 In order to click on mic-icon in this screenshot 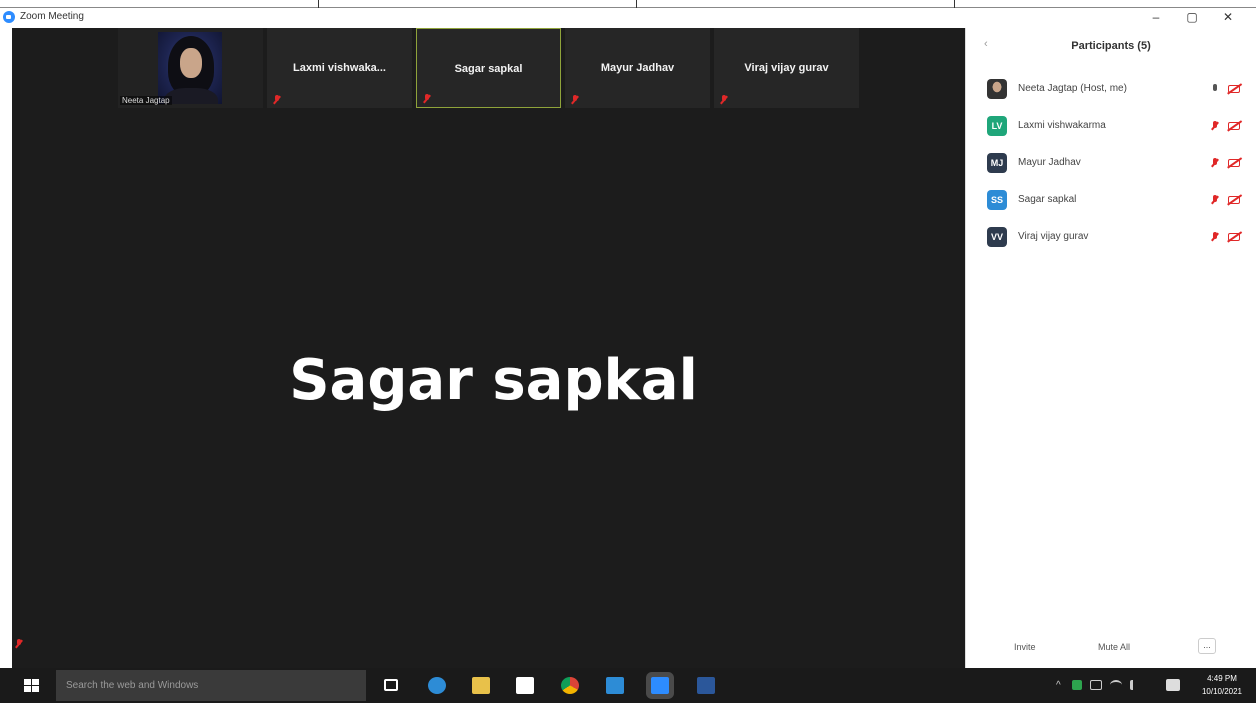, I will do `click(1215, 89)`.